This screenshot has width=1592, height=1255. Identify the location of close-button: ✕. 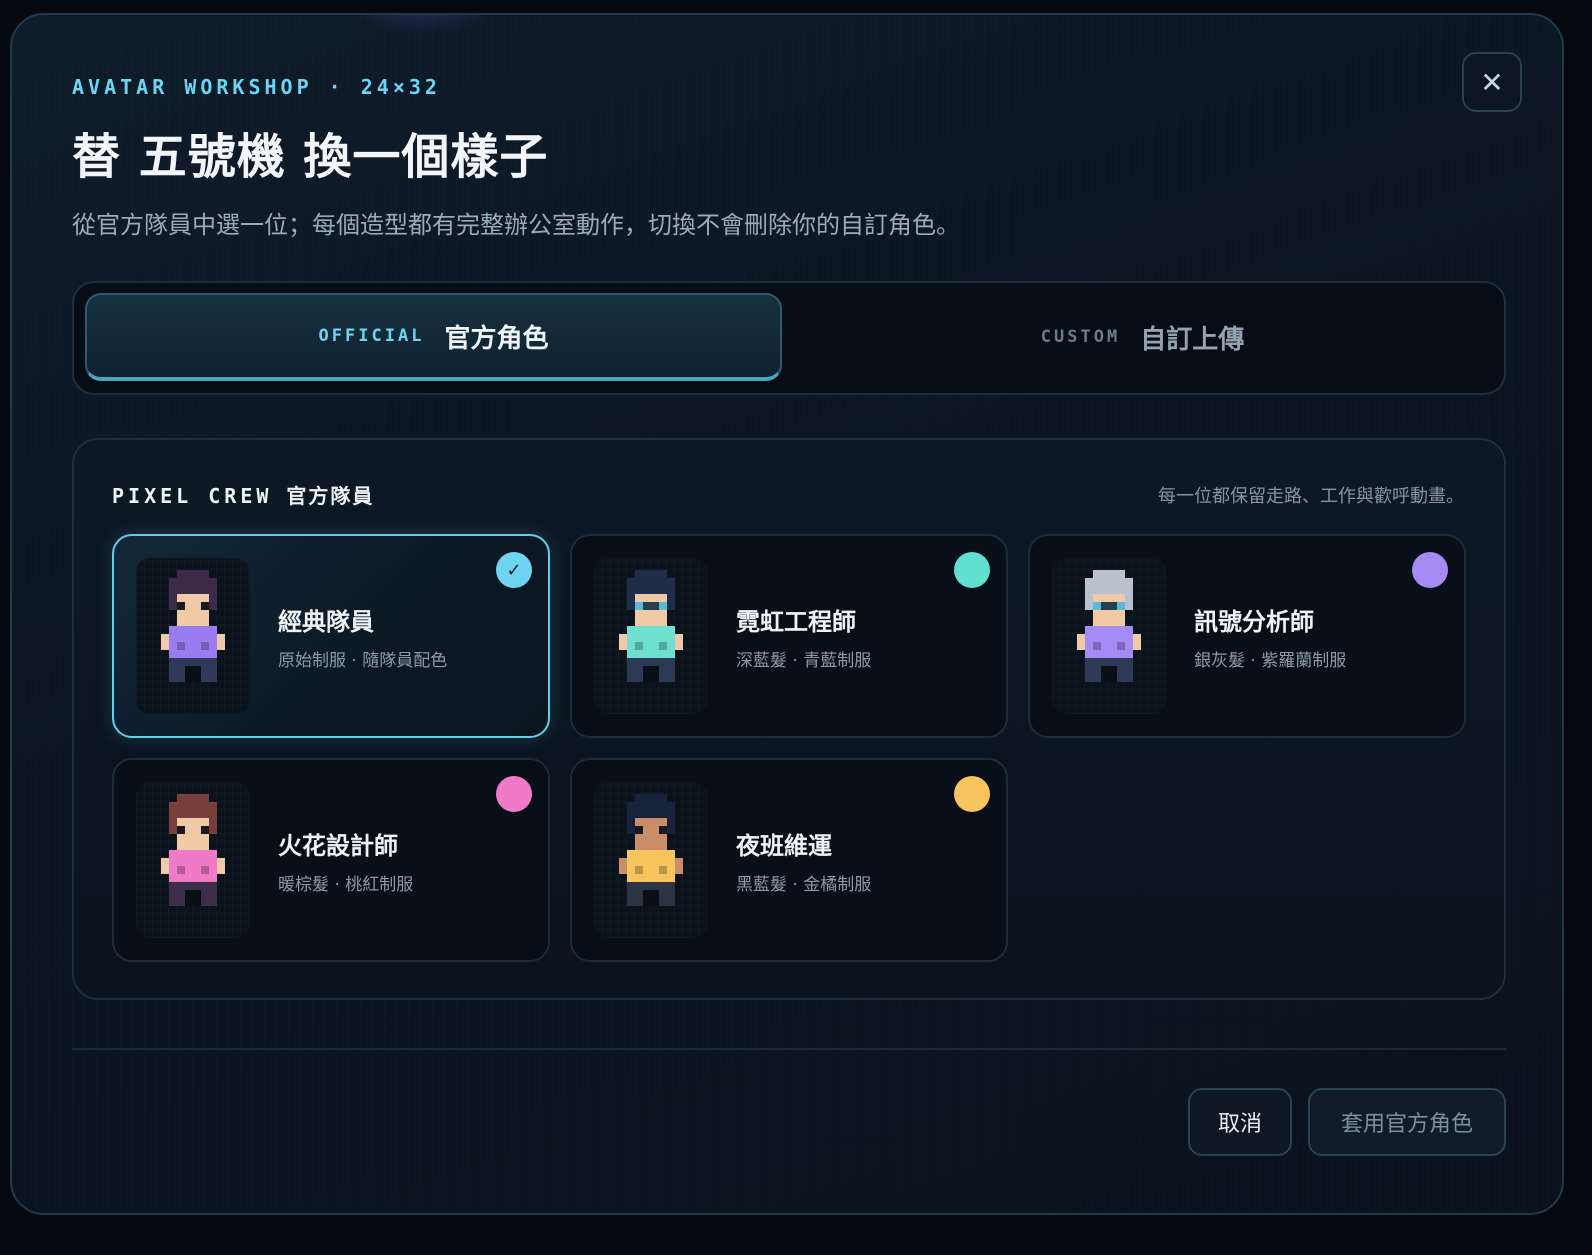
(1492, 82).